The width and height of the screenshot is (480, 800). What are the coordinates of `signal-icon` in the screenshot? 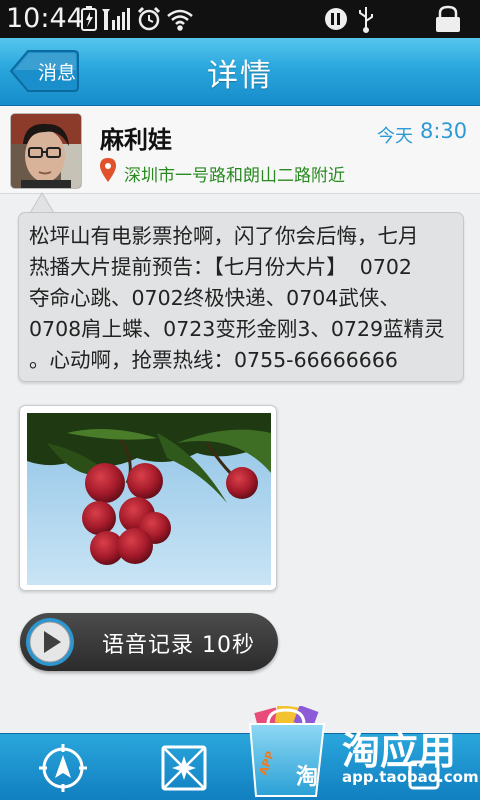 It's located at (116, 19).